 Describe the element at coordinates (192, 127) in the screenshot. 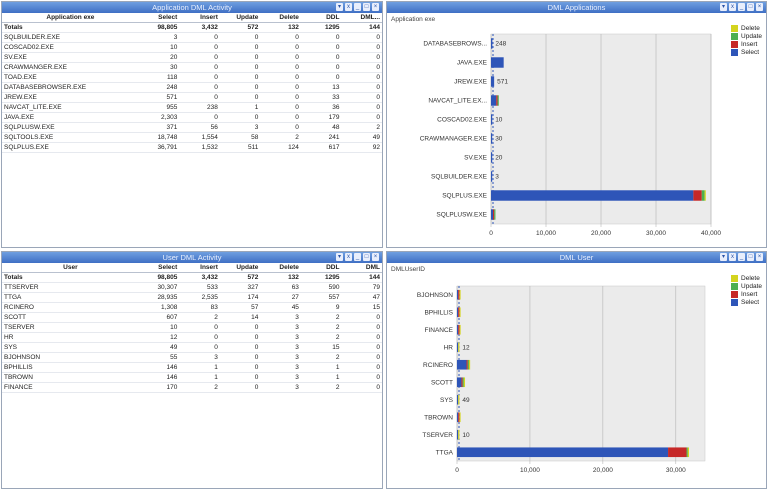

I see `table-row: SQLPLUSW.EXE 371 56 3 0 48 2` at that location.